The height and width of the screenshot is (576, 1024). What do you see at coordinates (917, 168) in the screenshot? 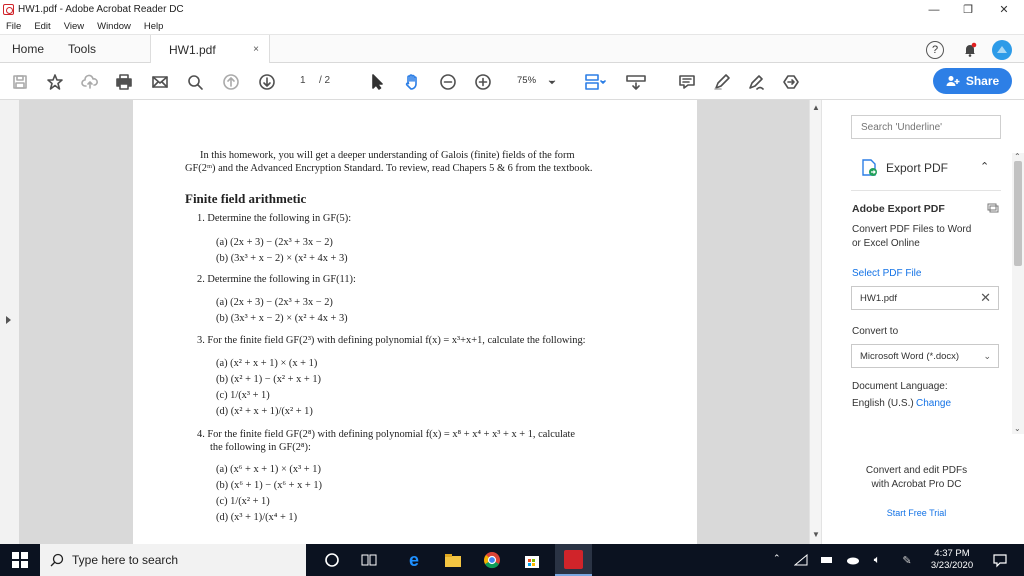
I see `export-pdf-title: Export PDF` at bounding box center [917, 168].